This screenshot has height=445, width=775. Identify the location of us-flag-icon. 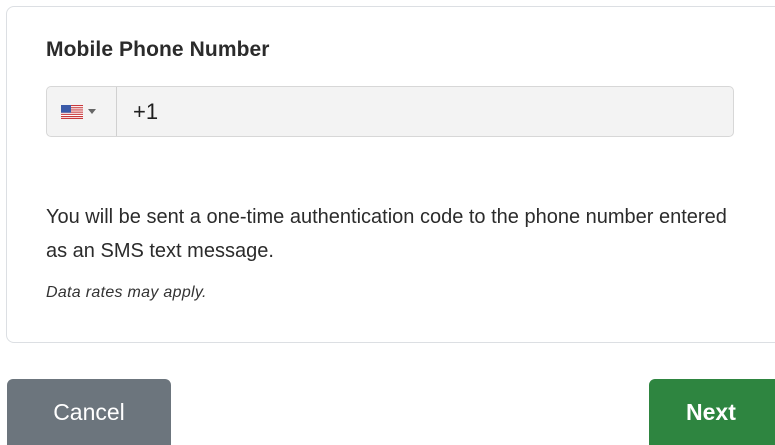
(72, 111).